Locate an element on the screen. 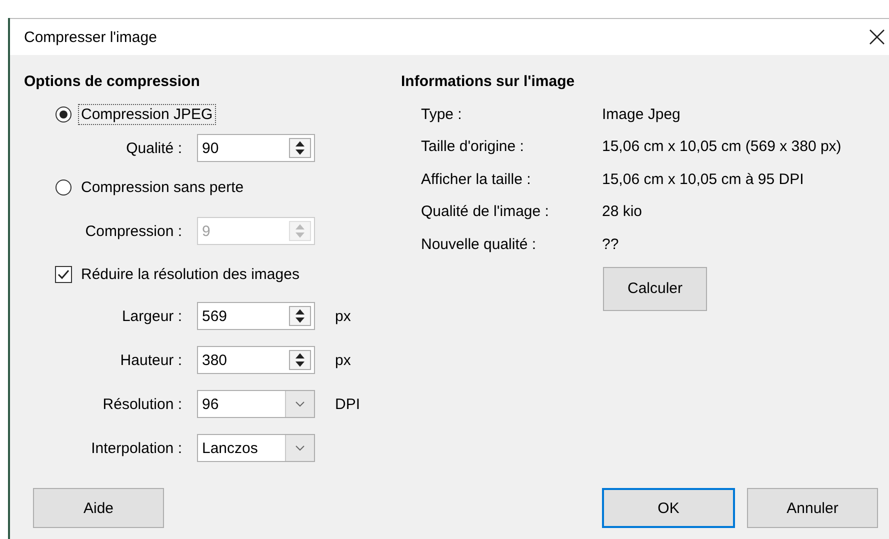  info-label: Nouvelle qualité : is located at coordinates (479, 244).